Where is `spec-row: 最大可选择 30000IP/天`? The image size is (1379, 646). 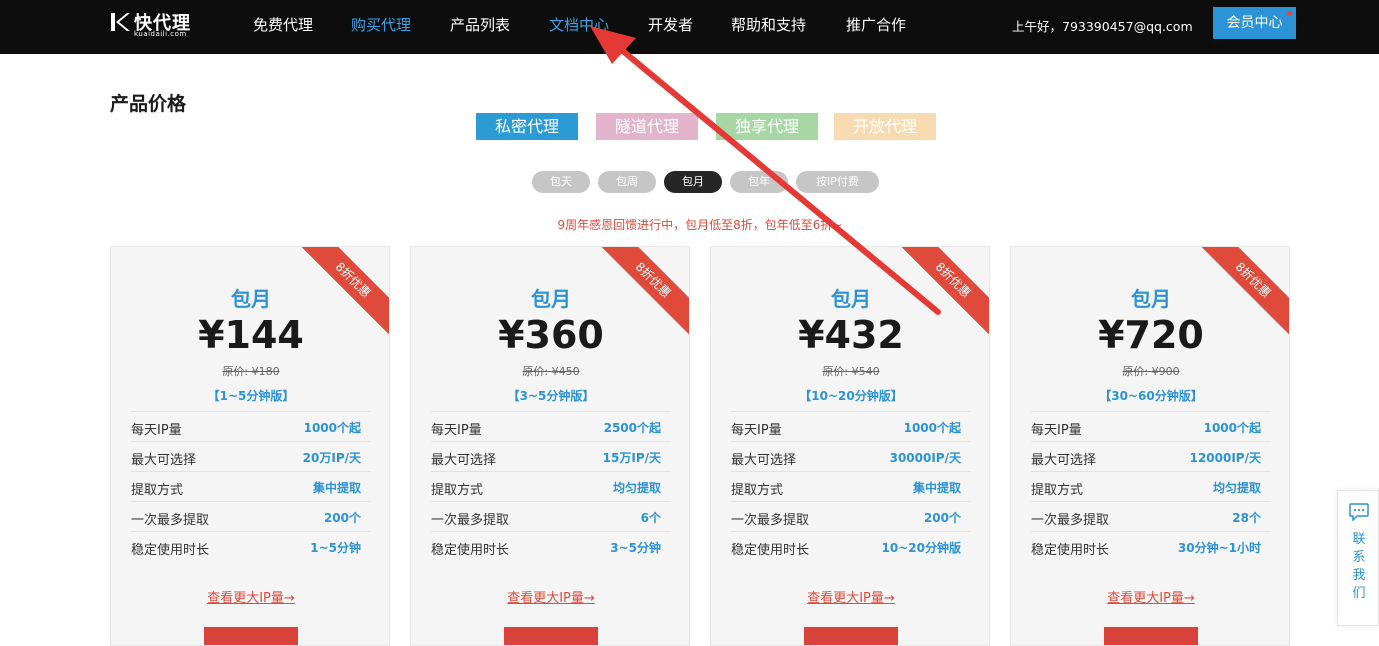
spec-row: 最大可选择 30000IP/天 is located at coordinates (851, 456).